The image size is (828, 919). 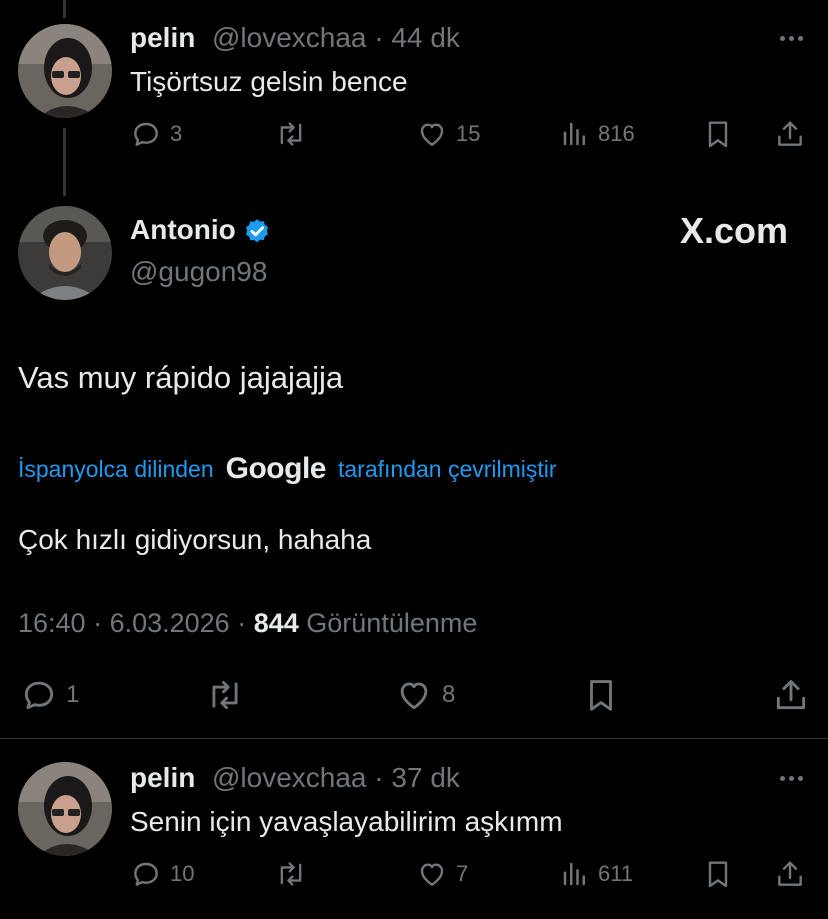 I want to click on tweet-text: Senin için yavaşlayabilirim aşkımm, so click(x=346, y=821).